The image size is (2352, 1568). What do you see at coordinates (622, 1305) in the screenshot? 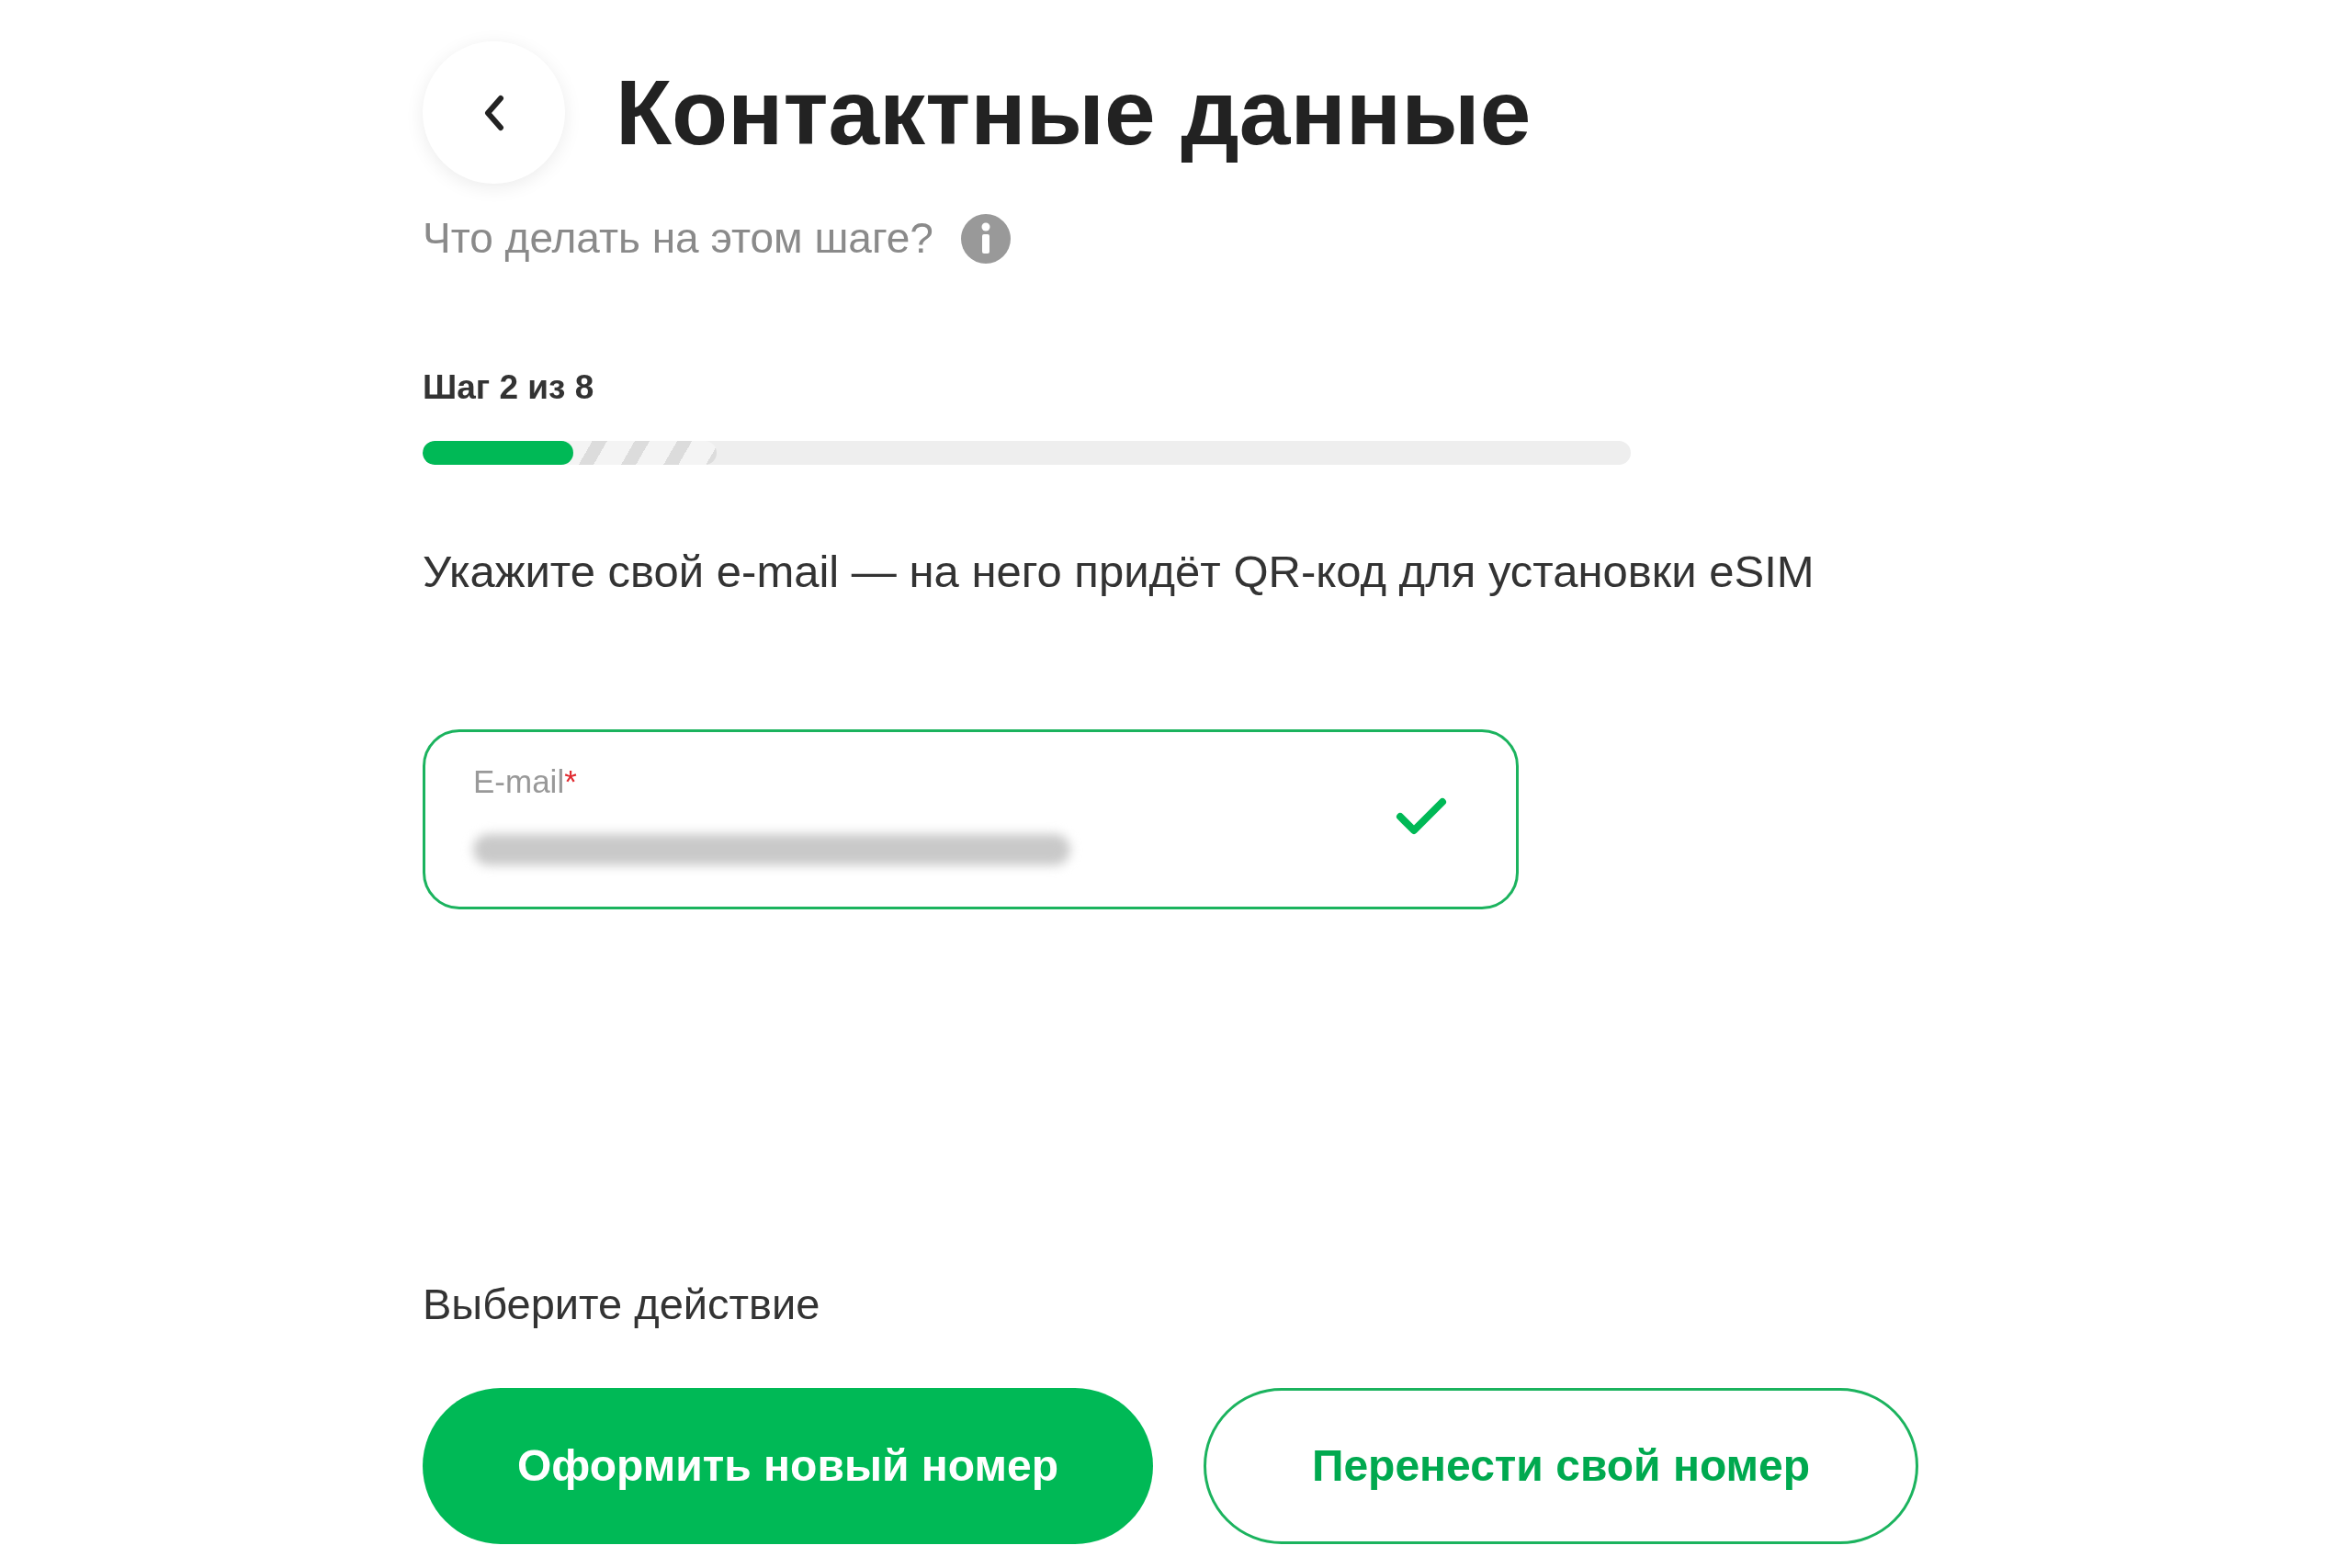
I see `actions-heading: Выберите действие` at bounding box center [622, 1305].